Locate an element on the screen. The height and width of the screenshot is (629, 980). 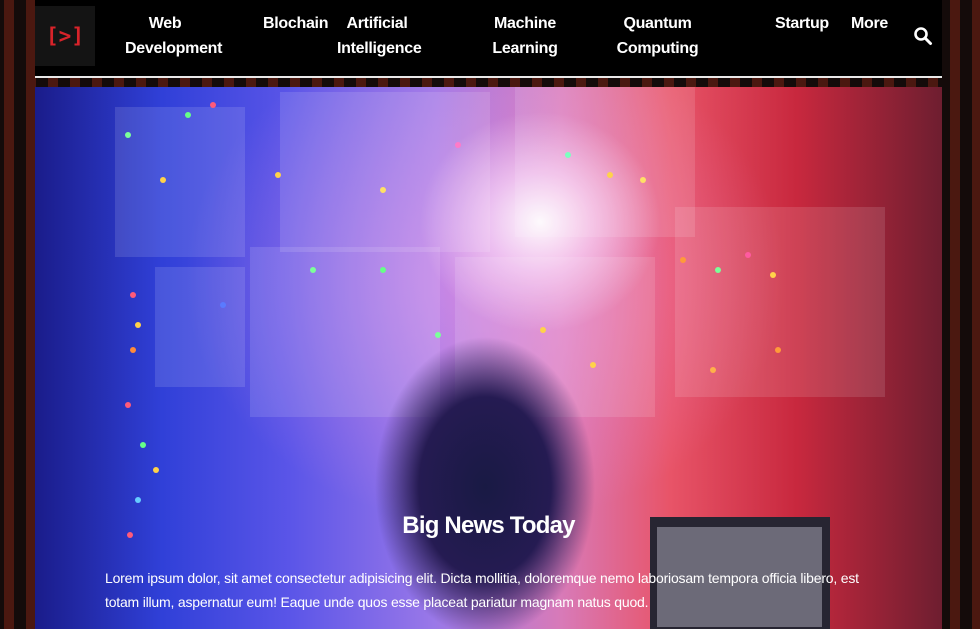
search-icon is located at coordinates (923, 36).